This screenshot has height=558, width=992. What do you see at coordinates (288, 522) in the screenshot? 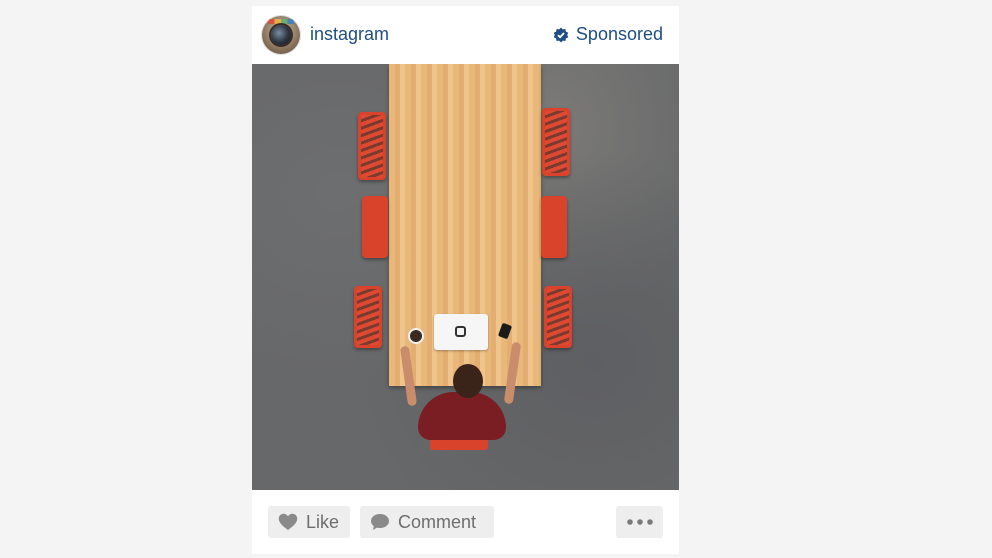
I see `heart-icon` at bounding box center [288, 522].